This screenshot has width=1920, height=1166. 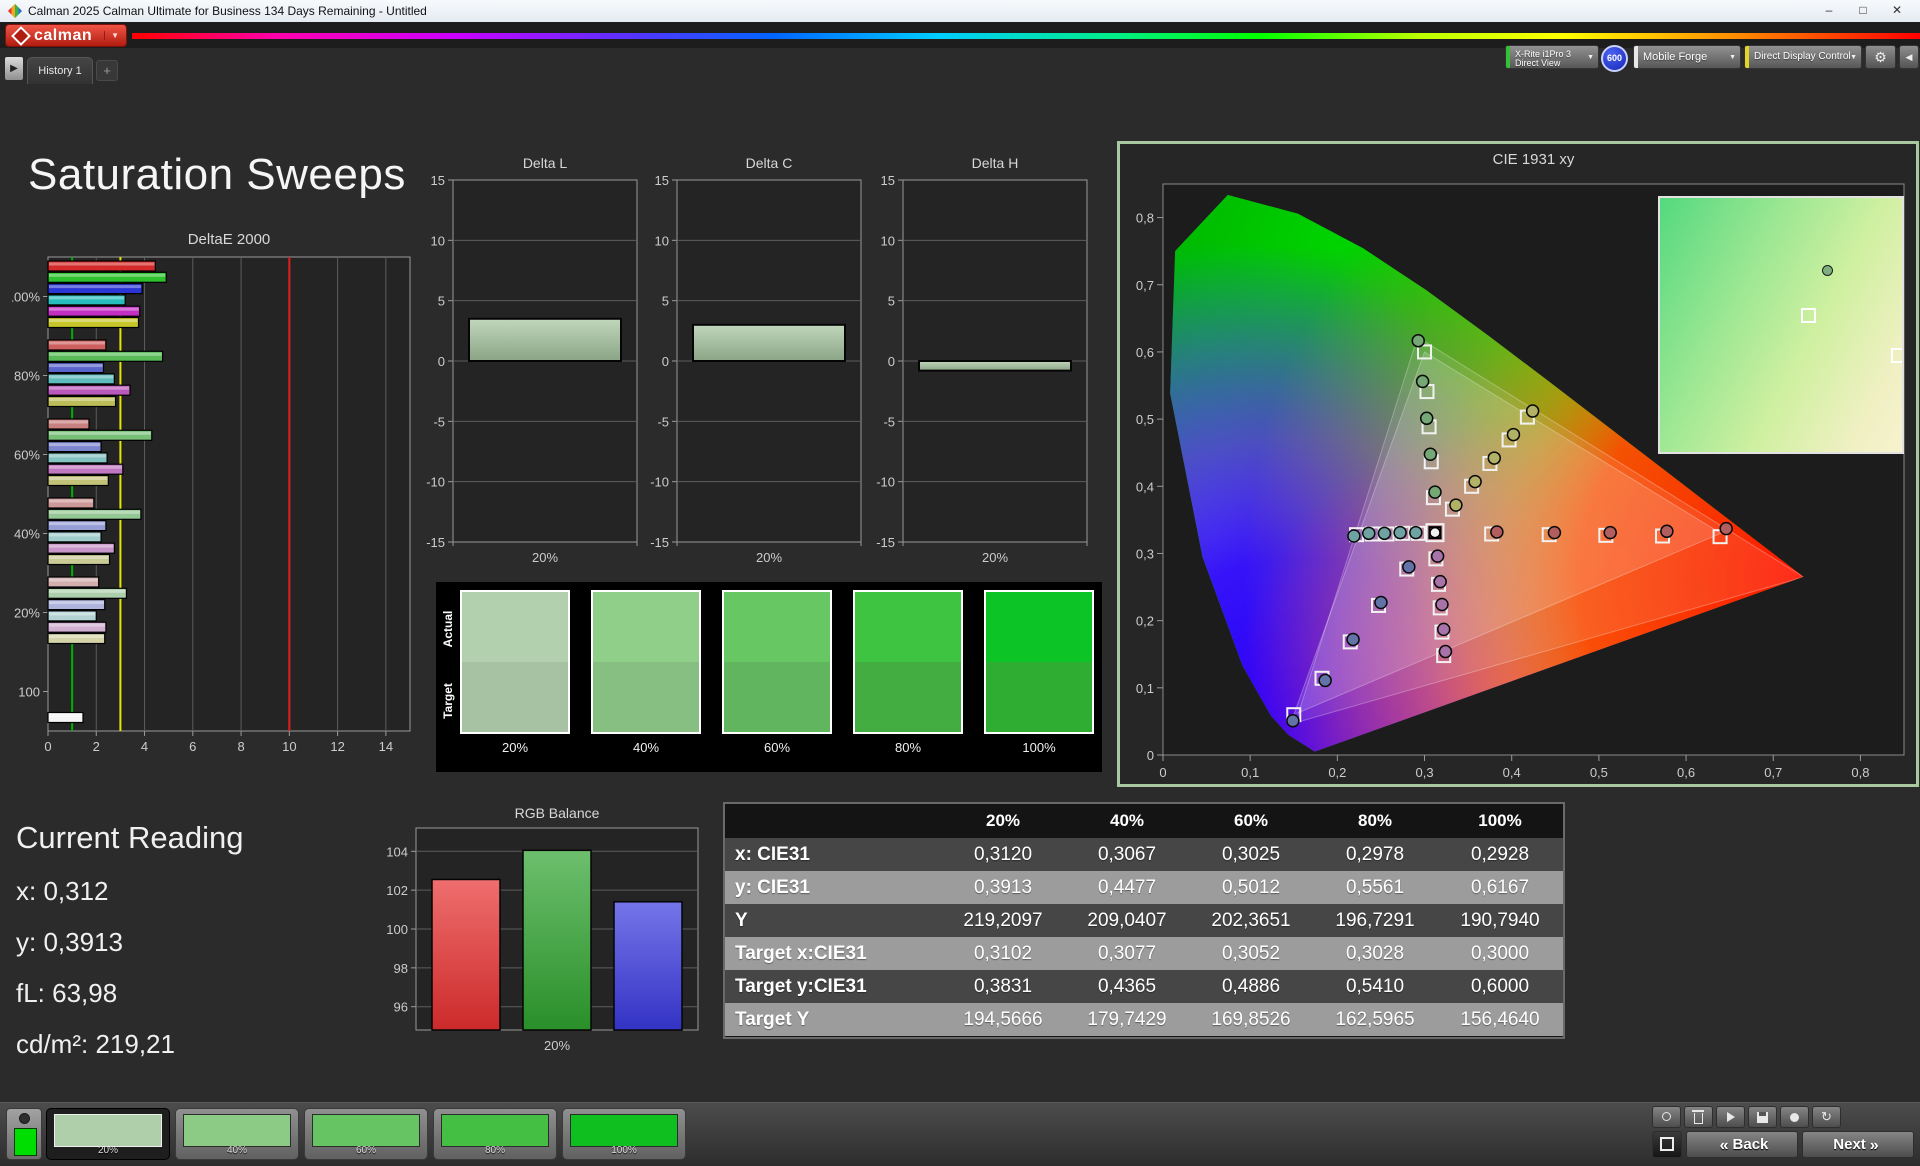 What do you see at coordinates (1896, 356) in the screenshot?
I see `inset-square` at bounding box center [1896, 356].